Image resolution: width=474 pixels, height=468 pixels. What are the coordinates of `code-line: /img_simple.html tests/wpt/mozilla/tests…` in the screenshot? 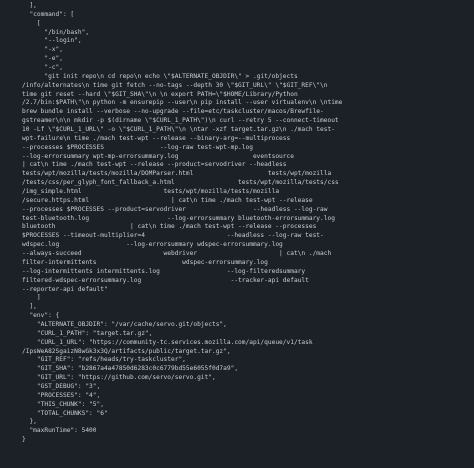 It's located at (151, 192).